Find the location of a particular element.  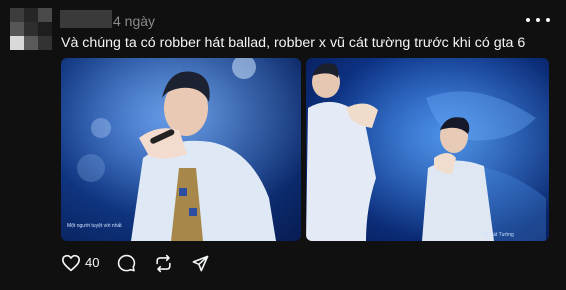

comment-button is located at coordinates (126, 263).